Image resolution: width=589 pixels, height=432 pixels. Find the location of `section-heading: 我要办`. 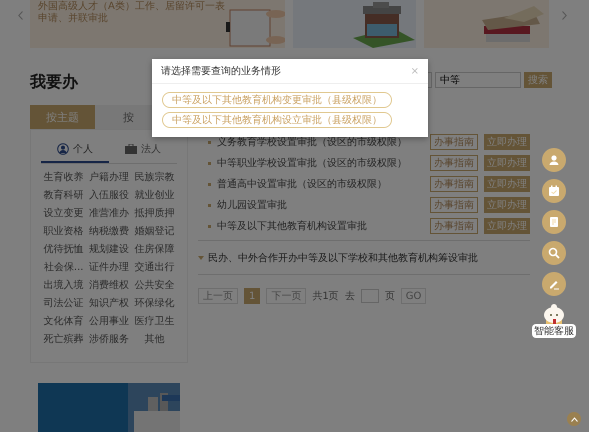

section-heading: 我要办 is located at coordinates (55, 82).